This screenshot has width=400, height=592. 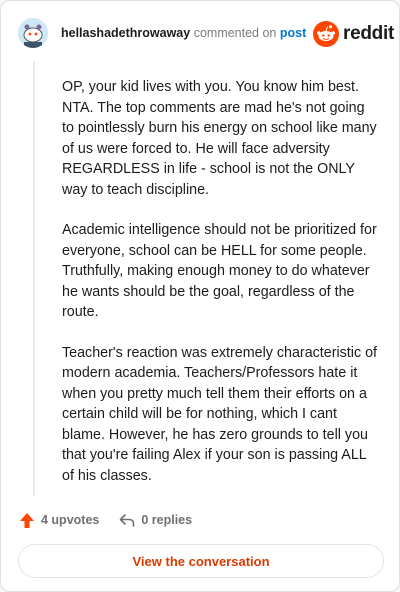 I want to click on reply-button: 0 replies, so click(x=155, y=520).